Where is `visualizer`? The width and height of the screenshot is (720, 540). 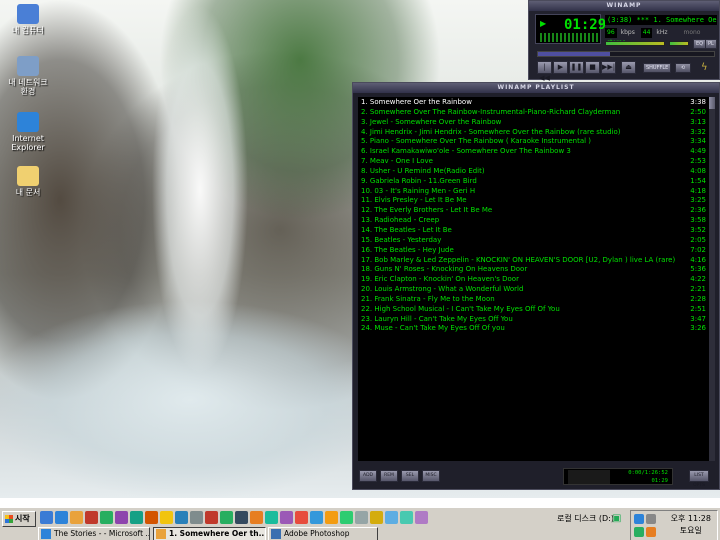 visualizer is located at coordinates (569, 37).